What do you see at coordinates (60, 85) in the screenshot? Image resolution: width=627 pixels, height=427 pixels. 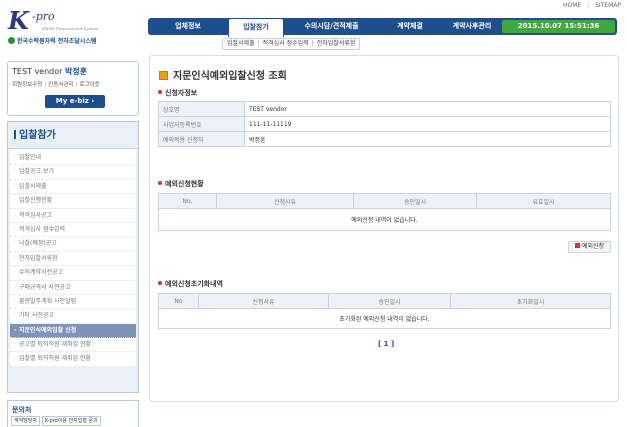 I see `cert-manage-link: 인증서관리` at bounding box center [60, 85].